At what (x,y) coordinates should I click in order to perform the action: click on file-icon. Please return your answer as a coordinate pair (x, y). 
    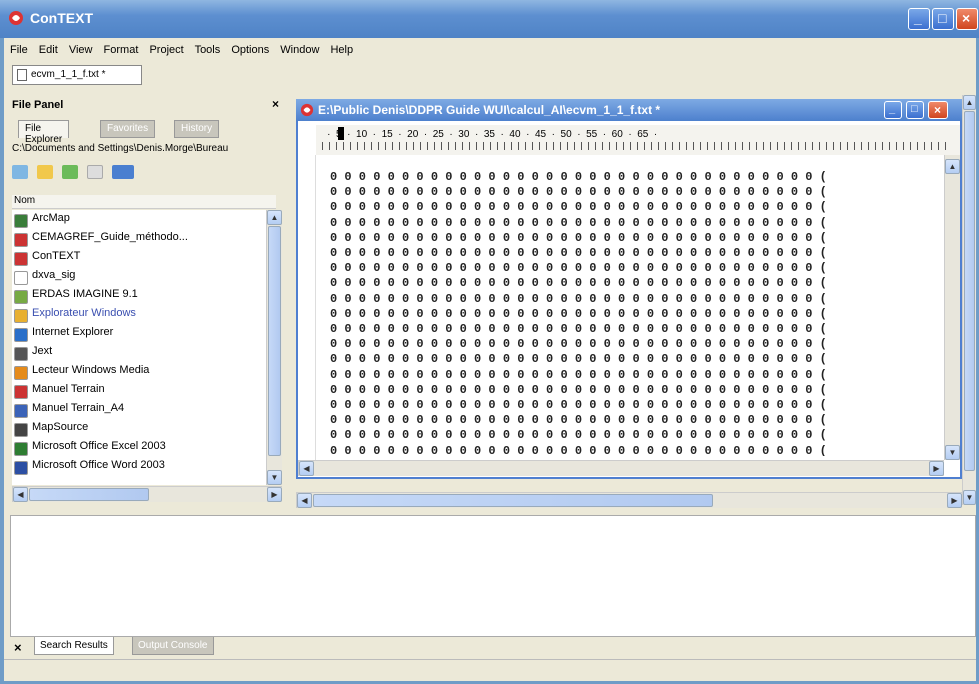
    Looking at the image, I should click on (21, 278).